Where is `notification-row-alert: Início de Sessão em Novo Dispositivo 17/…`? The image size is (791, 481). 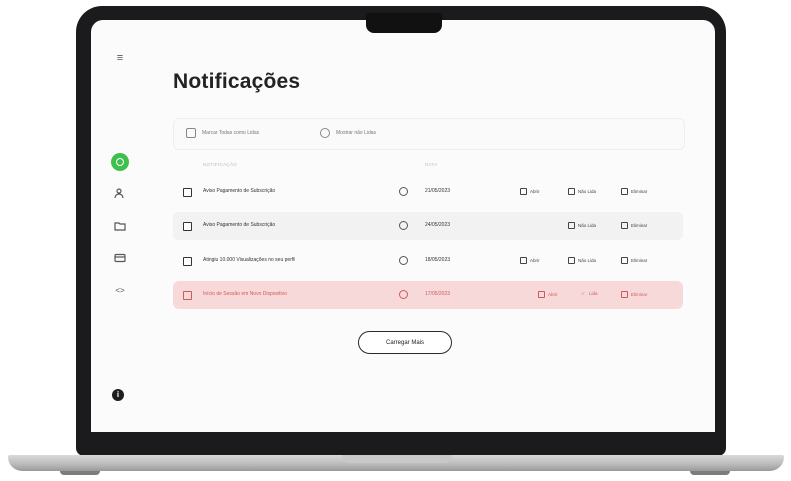
notification-row-alert: Início de Sessão em Novo Dispositivo 17/… is located at coordinates (428, 295).